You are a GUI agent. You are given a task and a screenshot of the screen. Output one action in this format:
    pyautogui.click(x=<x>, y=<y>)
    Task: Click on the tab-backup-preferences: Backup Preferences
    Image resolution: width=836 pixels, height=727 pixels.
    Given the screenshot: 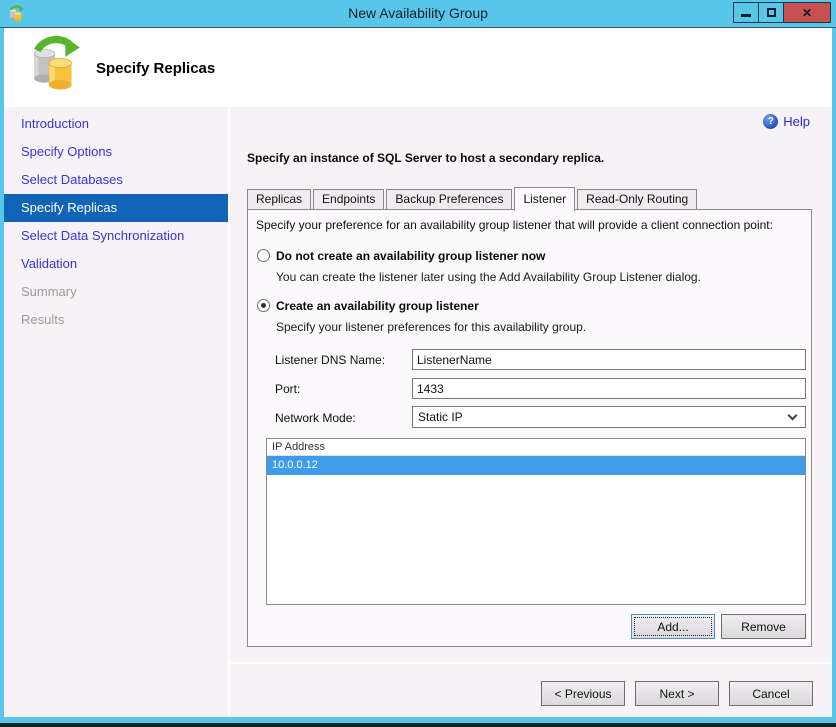 What is the action you would take?
    pyautogui.click(x=449, y=199)
    